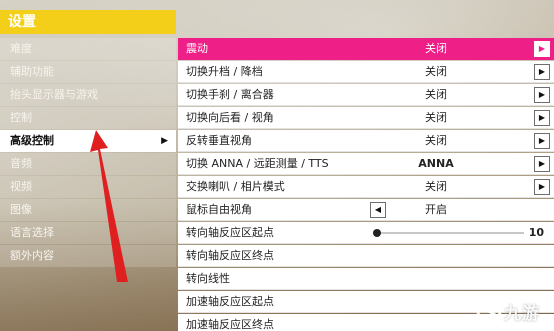 Image resolution: width=554 pixels, height=331 pixels. I want to click on setting-label: 切换手刹 / 离合器, so click(230, 94).